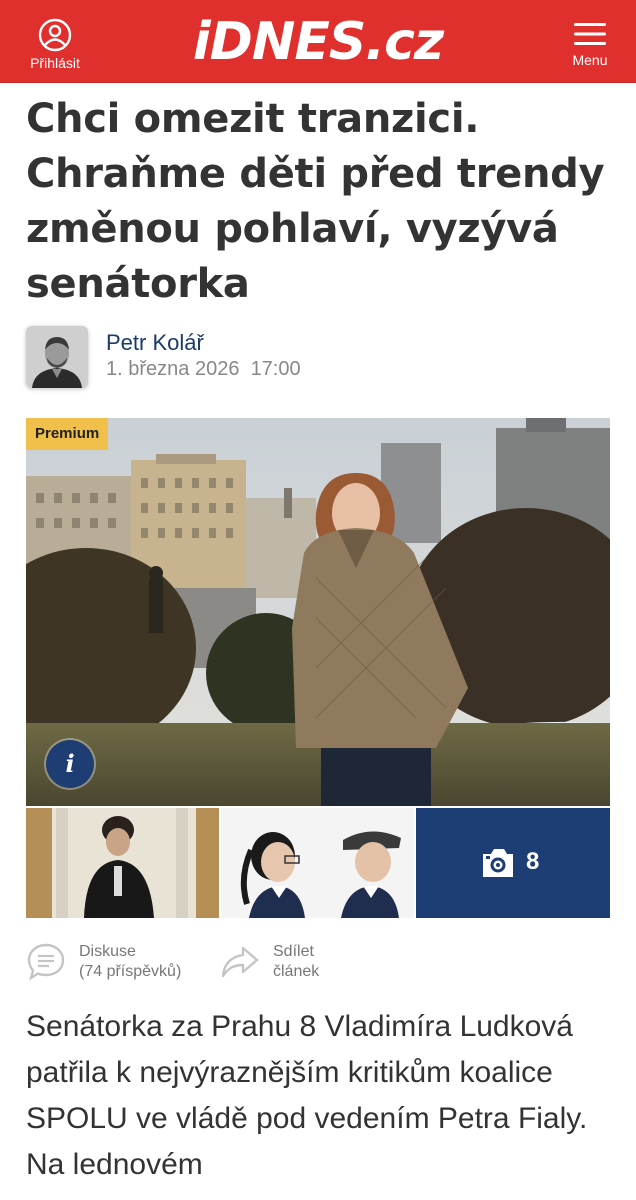  Describe the element at coordinates (590, 34) in the screenshot. I see `hamburger-icon` at that location.